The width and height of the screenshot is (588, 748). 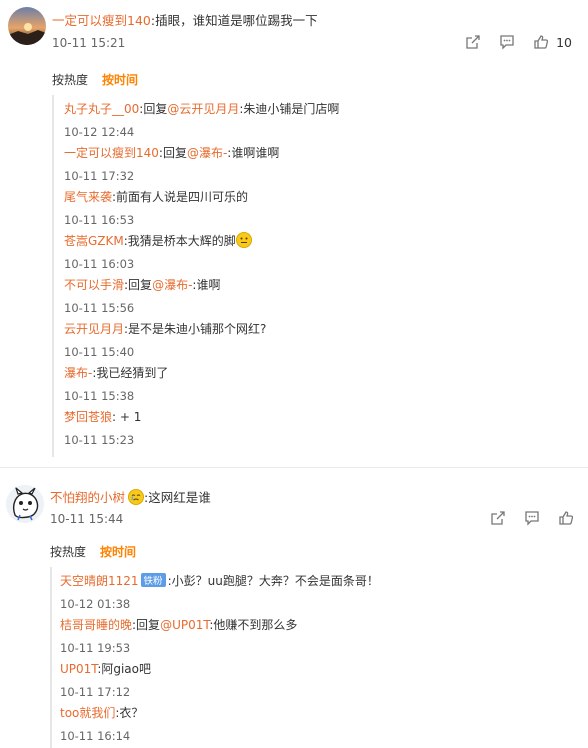 What do you see at coordinates (203, 109) in the screenshot?
I see `mention-link: @云开见月月` at bounding box center [203, 109].